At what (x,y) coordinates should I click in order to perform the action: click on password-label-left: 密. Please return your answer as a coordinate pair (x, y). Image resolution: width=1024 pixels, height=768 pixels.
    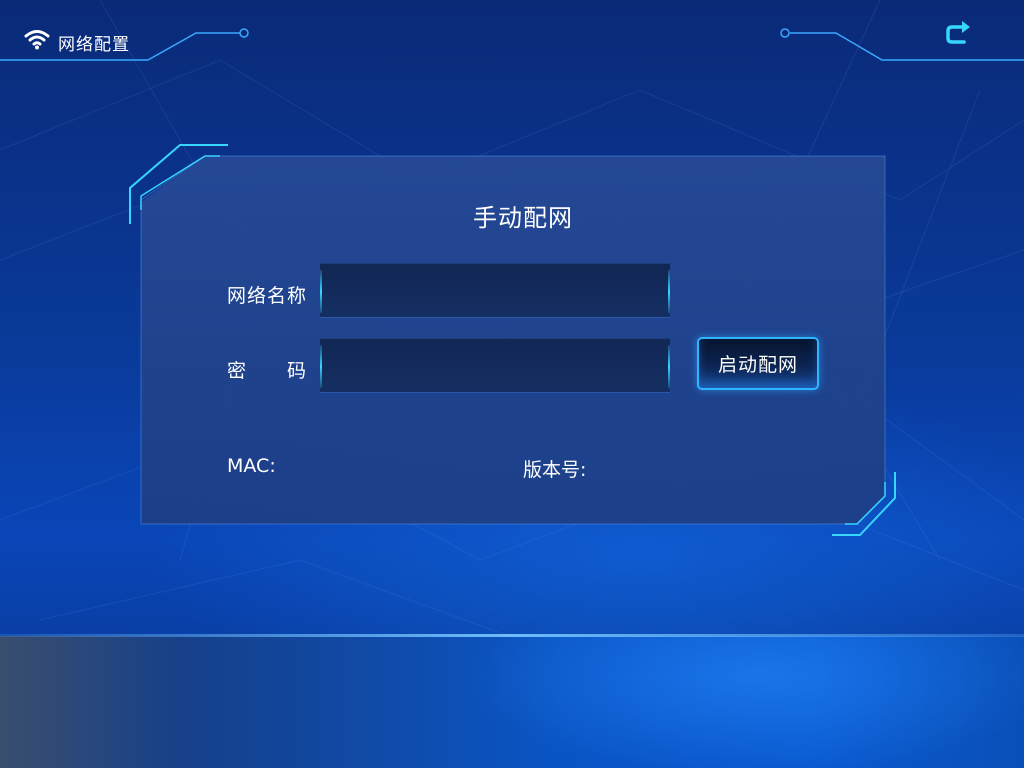
    Looking at the image, I should click on (237, 371).